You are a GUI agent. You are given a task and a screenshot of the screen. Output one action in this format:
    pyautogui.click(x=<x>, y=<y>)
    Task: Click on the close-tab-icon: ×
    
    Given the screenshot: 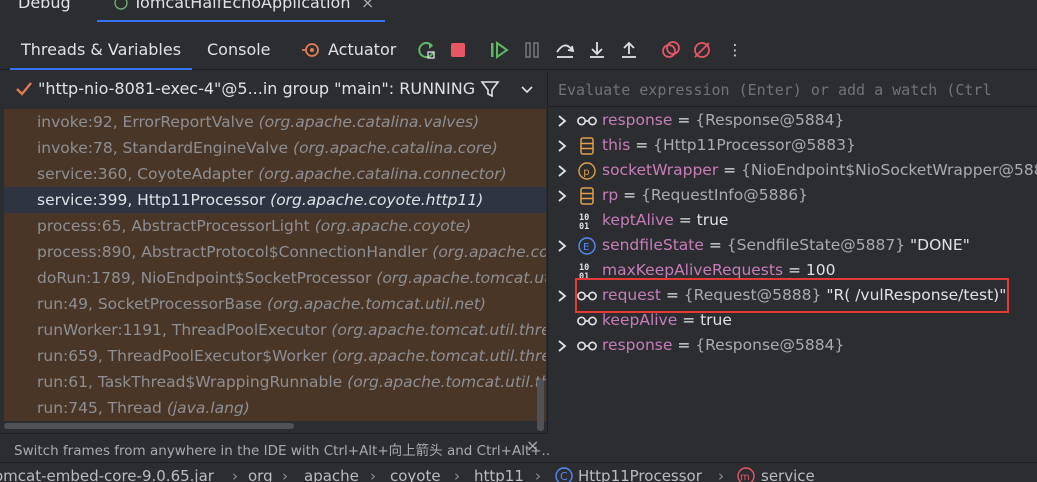 What is the action you would take?
    pyautogui.click(x=367, y=6)
    